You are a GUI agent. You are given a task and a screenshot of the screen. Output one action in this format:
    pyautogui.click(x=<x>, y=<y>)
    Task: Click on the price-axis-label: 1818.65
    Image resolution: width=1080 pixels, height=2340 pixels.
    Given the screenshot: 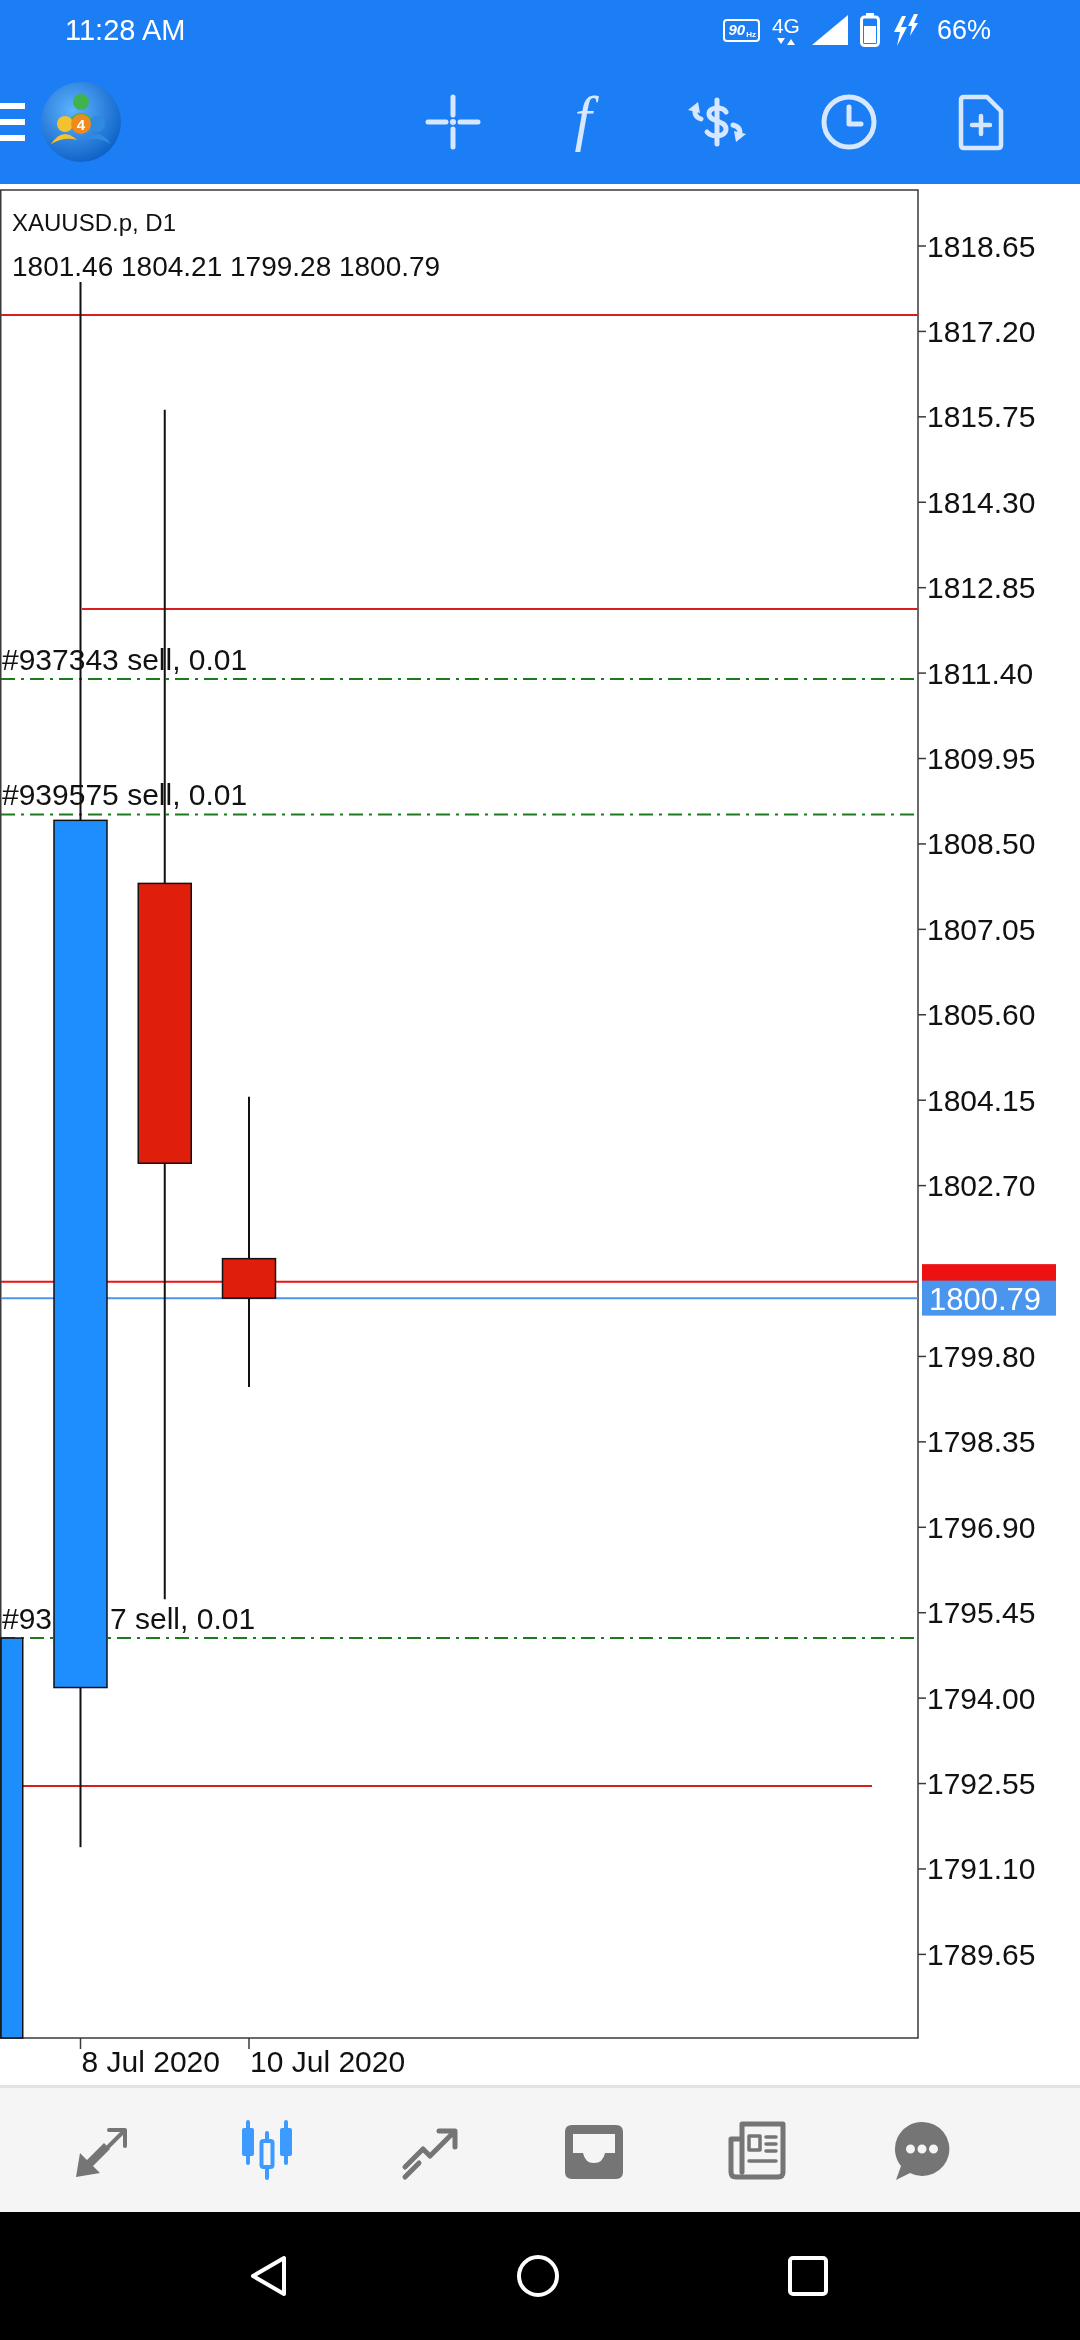 What is the action you would take?
    pyautogui.click(x=981, y=246)
    